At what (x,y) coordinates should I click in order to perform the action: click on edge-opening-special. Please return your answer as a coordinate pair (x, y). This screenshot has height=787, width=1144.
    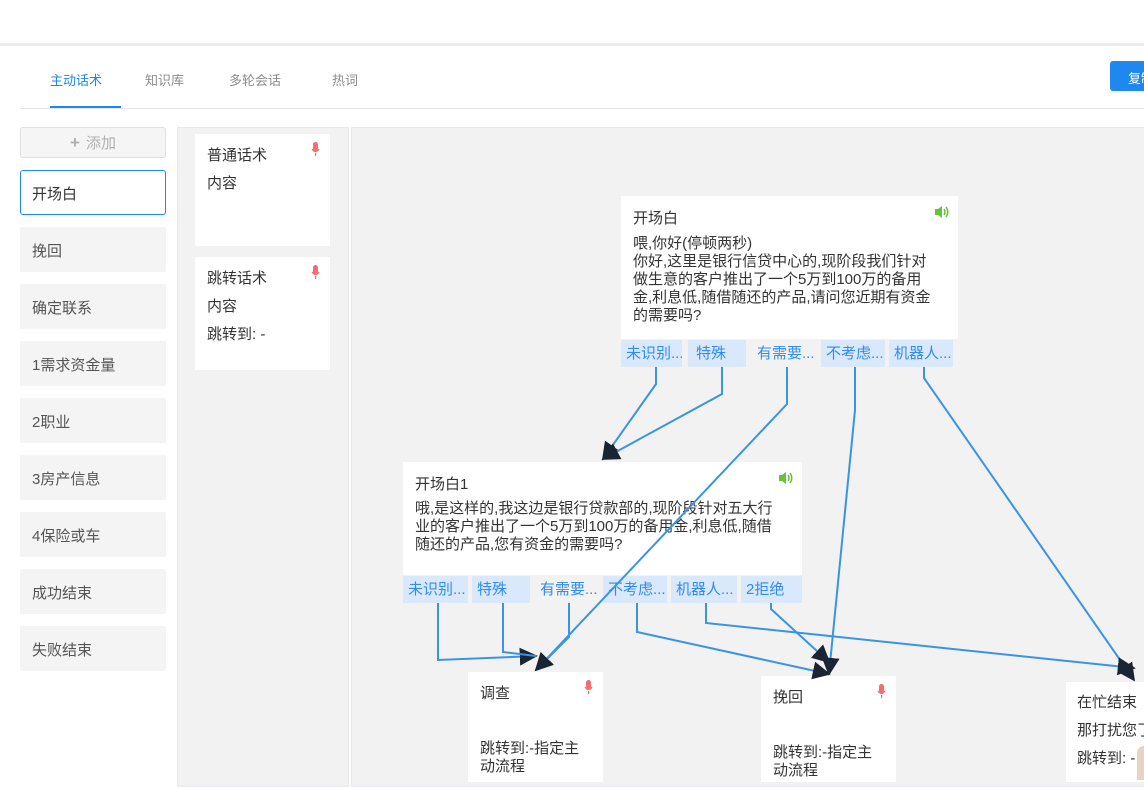
    Looking at the image, I should click on (662, 413).